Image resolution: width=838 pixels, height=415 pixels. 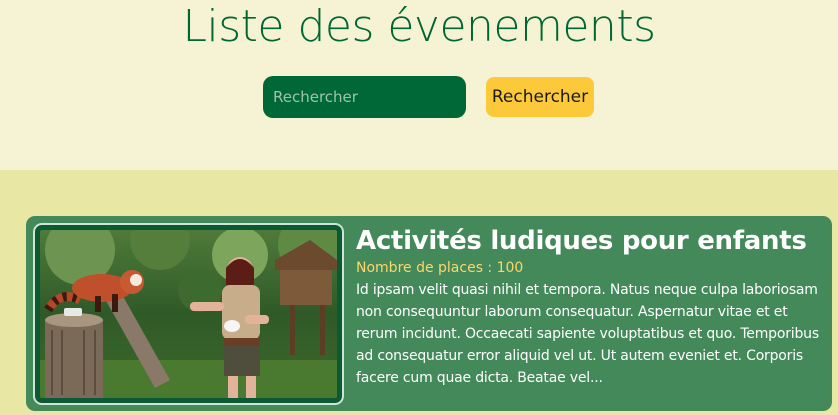 I want to click on event-title: Activités ludiques pour enfants, so click(x=581, y=241).